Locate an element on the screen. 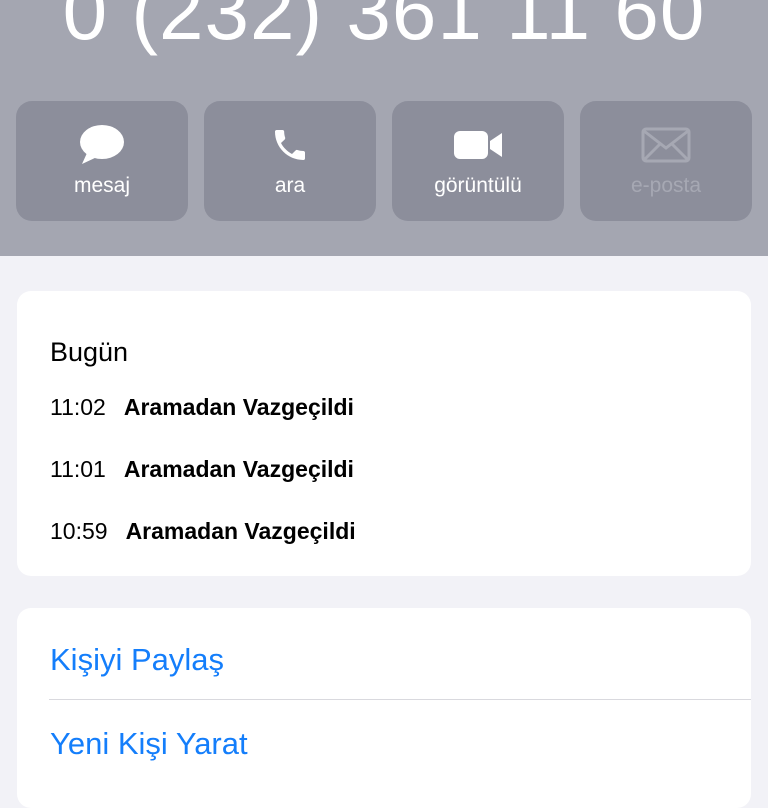 Image resolution: width=768 pixels, height=808 pixels. call-button: ara is located at coordinates (290, 161).